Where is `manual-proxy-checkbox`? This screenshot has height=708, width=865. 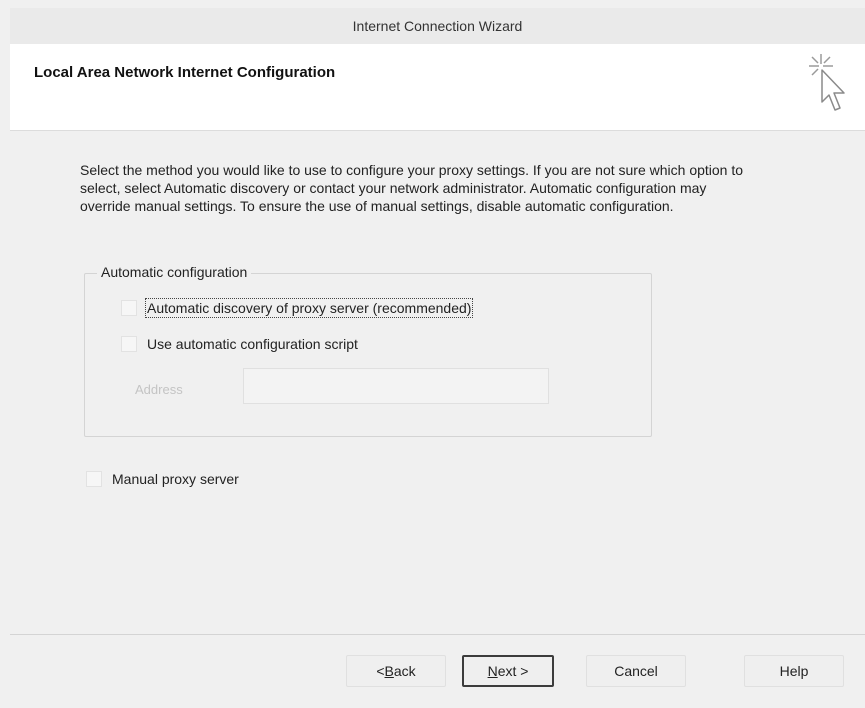
manual-proxy-checkbox is located at coordinates (94, 479).